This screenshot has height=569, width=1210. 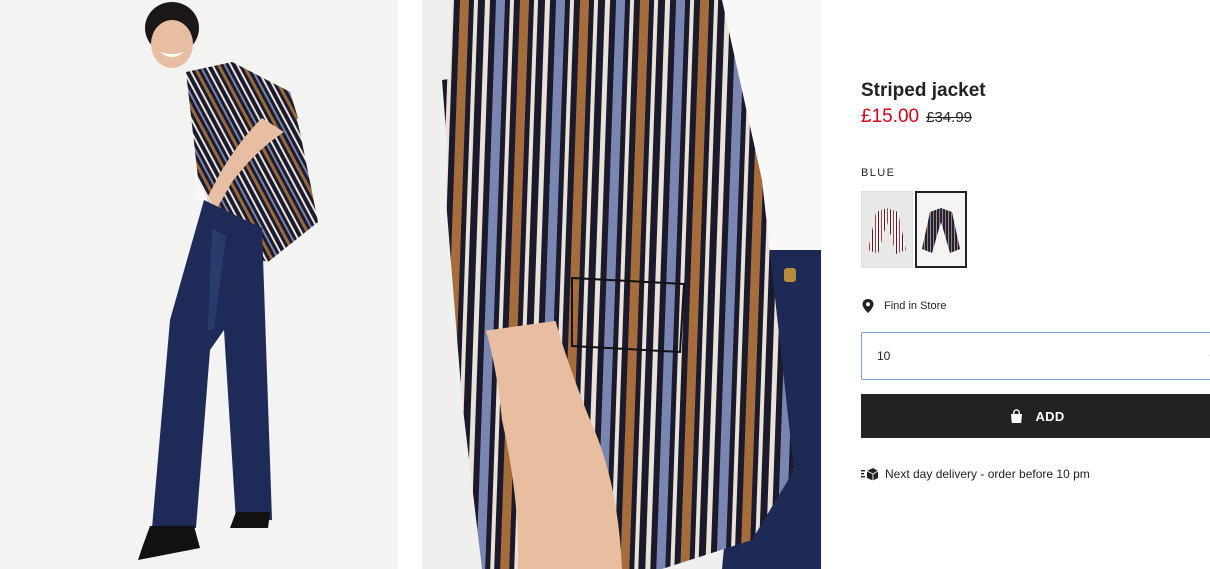 I want to click on color-swatches, so click(x=914, y=229).